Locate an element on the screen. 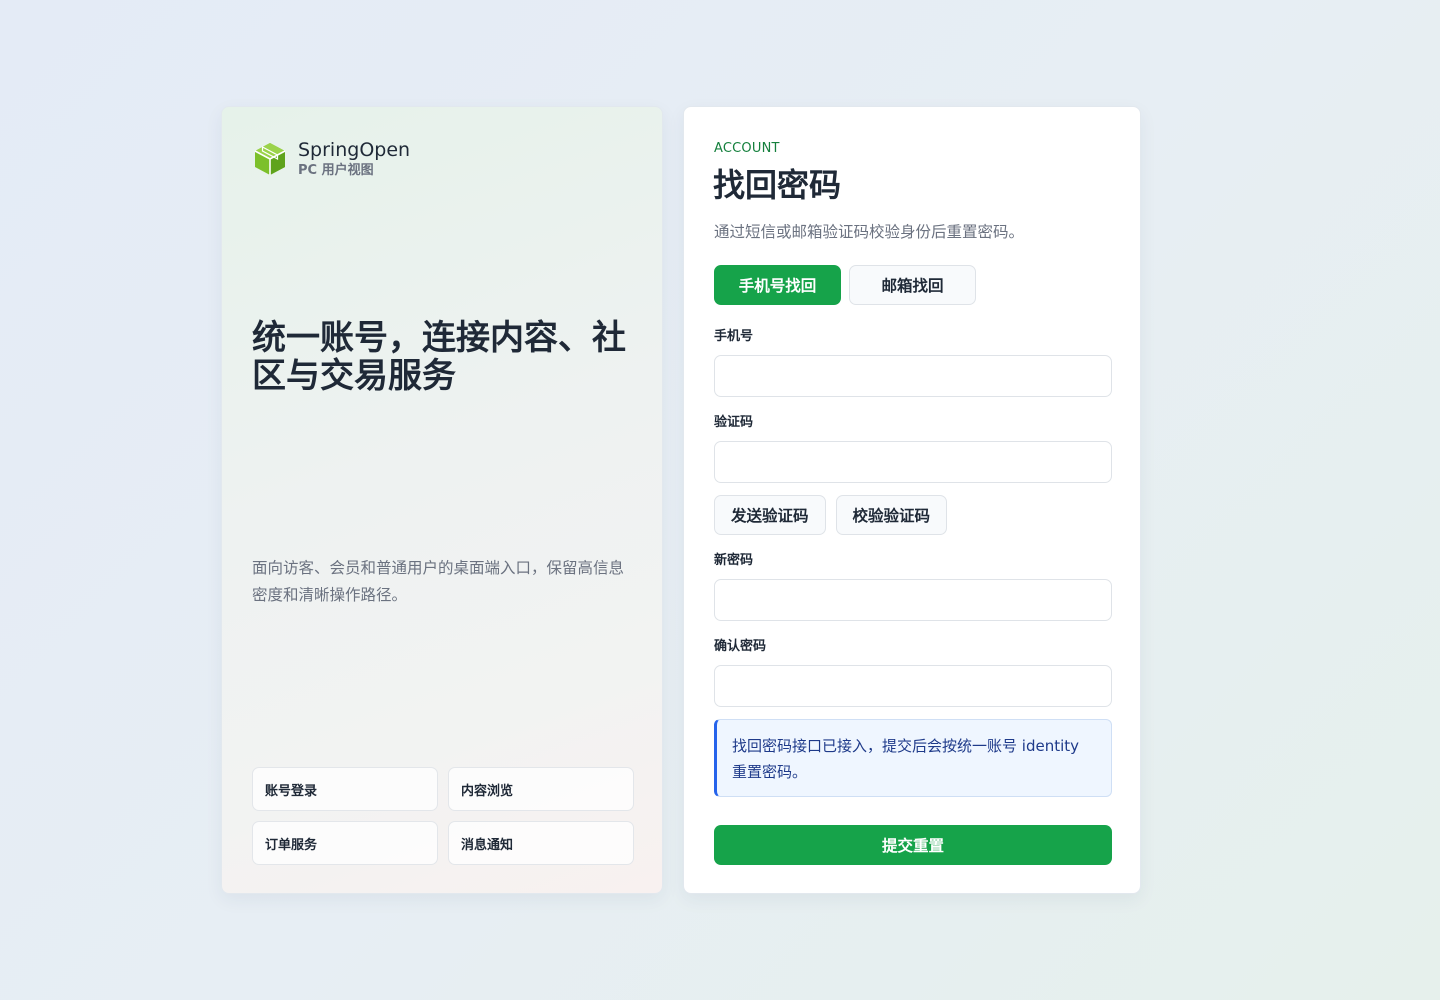 The height and width of the screenshot is (1000, 1440). brand: SpringOpen PC 用户视图 is located at coordinates (331, 159).